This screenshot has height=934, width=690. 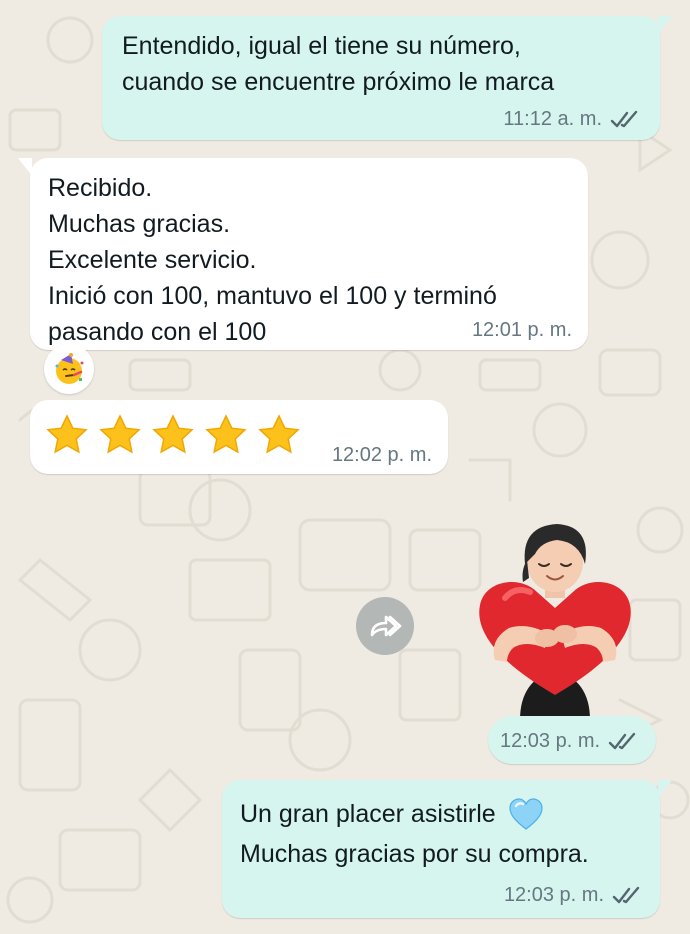 I want to click on message-text: Inició con 100, mantuvo el 100 y terminó, so click(x=272, y=296).